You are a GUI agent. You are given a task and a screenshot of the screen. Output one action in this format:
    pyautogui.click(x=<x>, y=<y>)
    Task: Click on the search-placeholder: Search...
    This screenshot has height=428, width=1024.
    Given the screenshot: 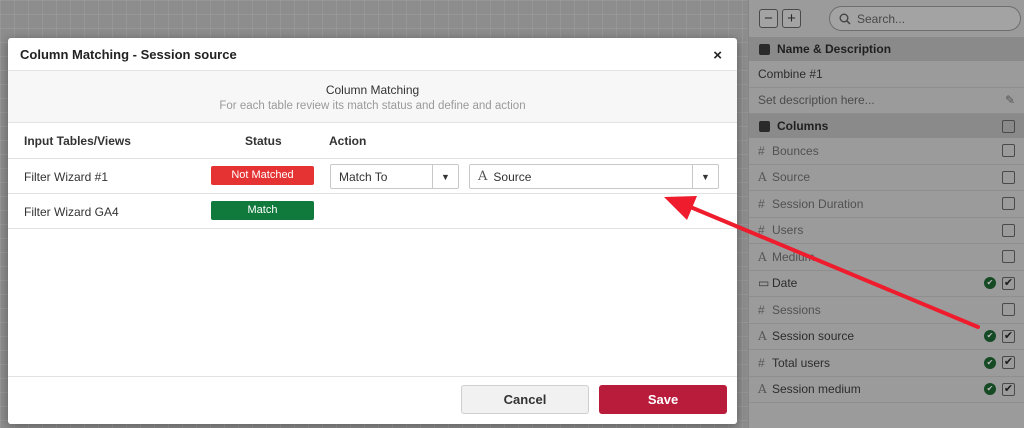 What is the action you would take?
    pyautogui.click(x=881, y=18)
    